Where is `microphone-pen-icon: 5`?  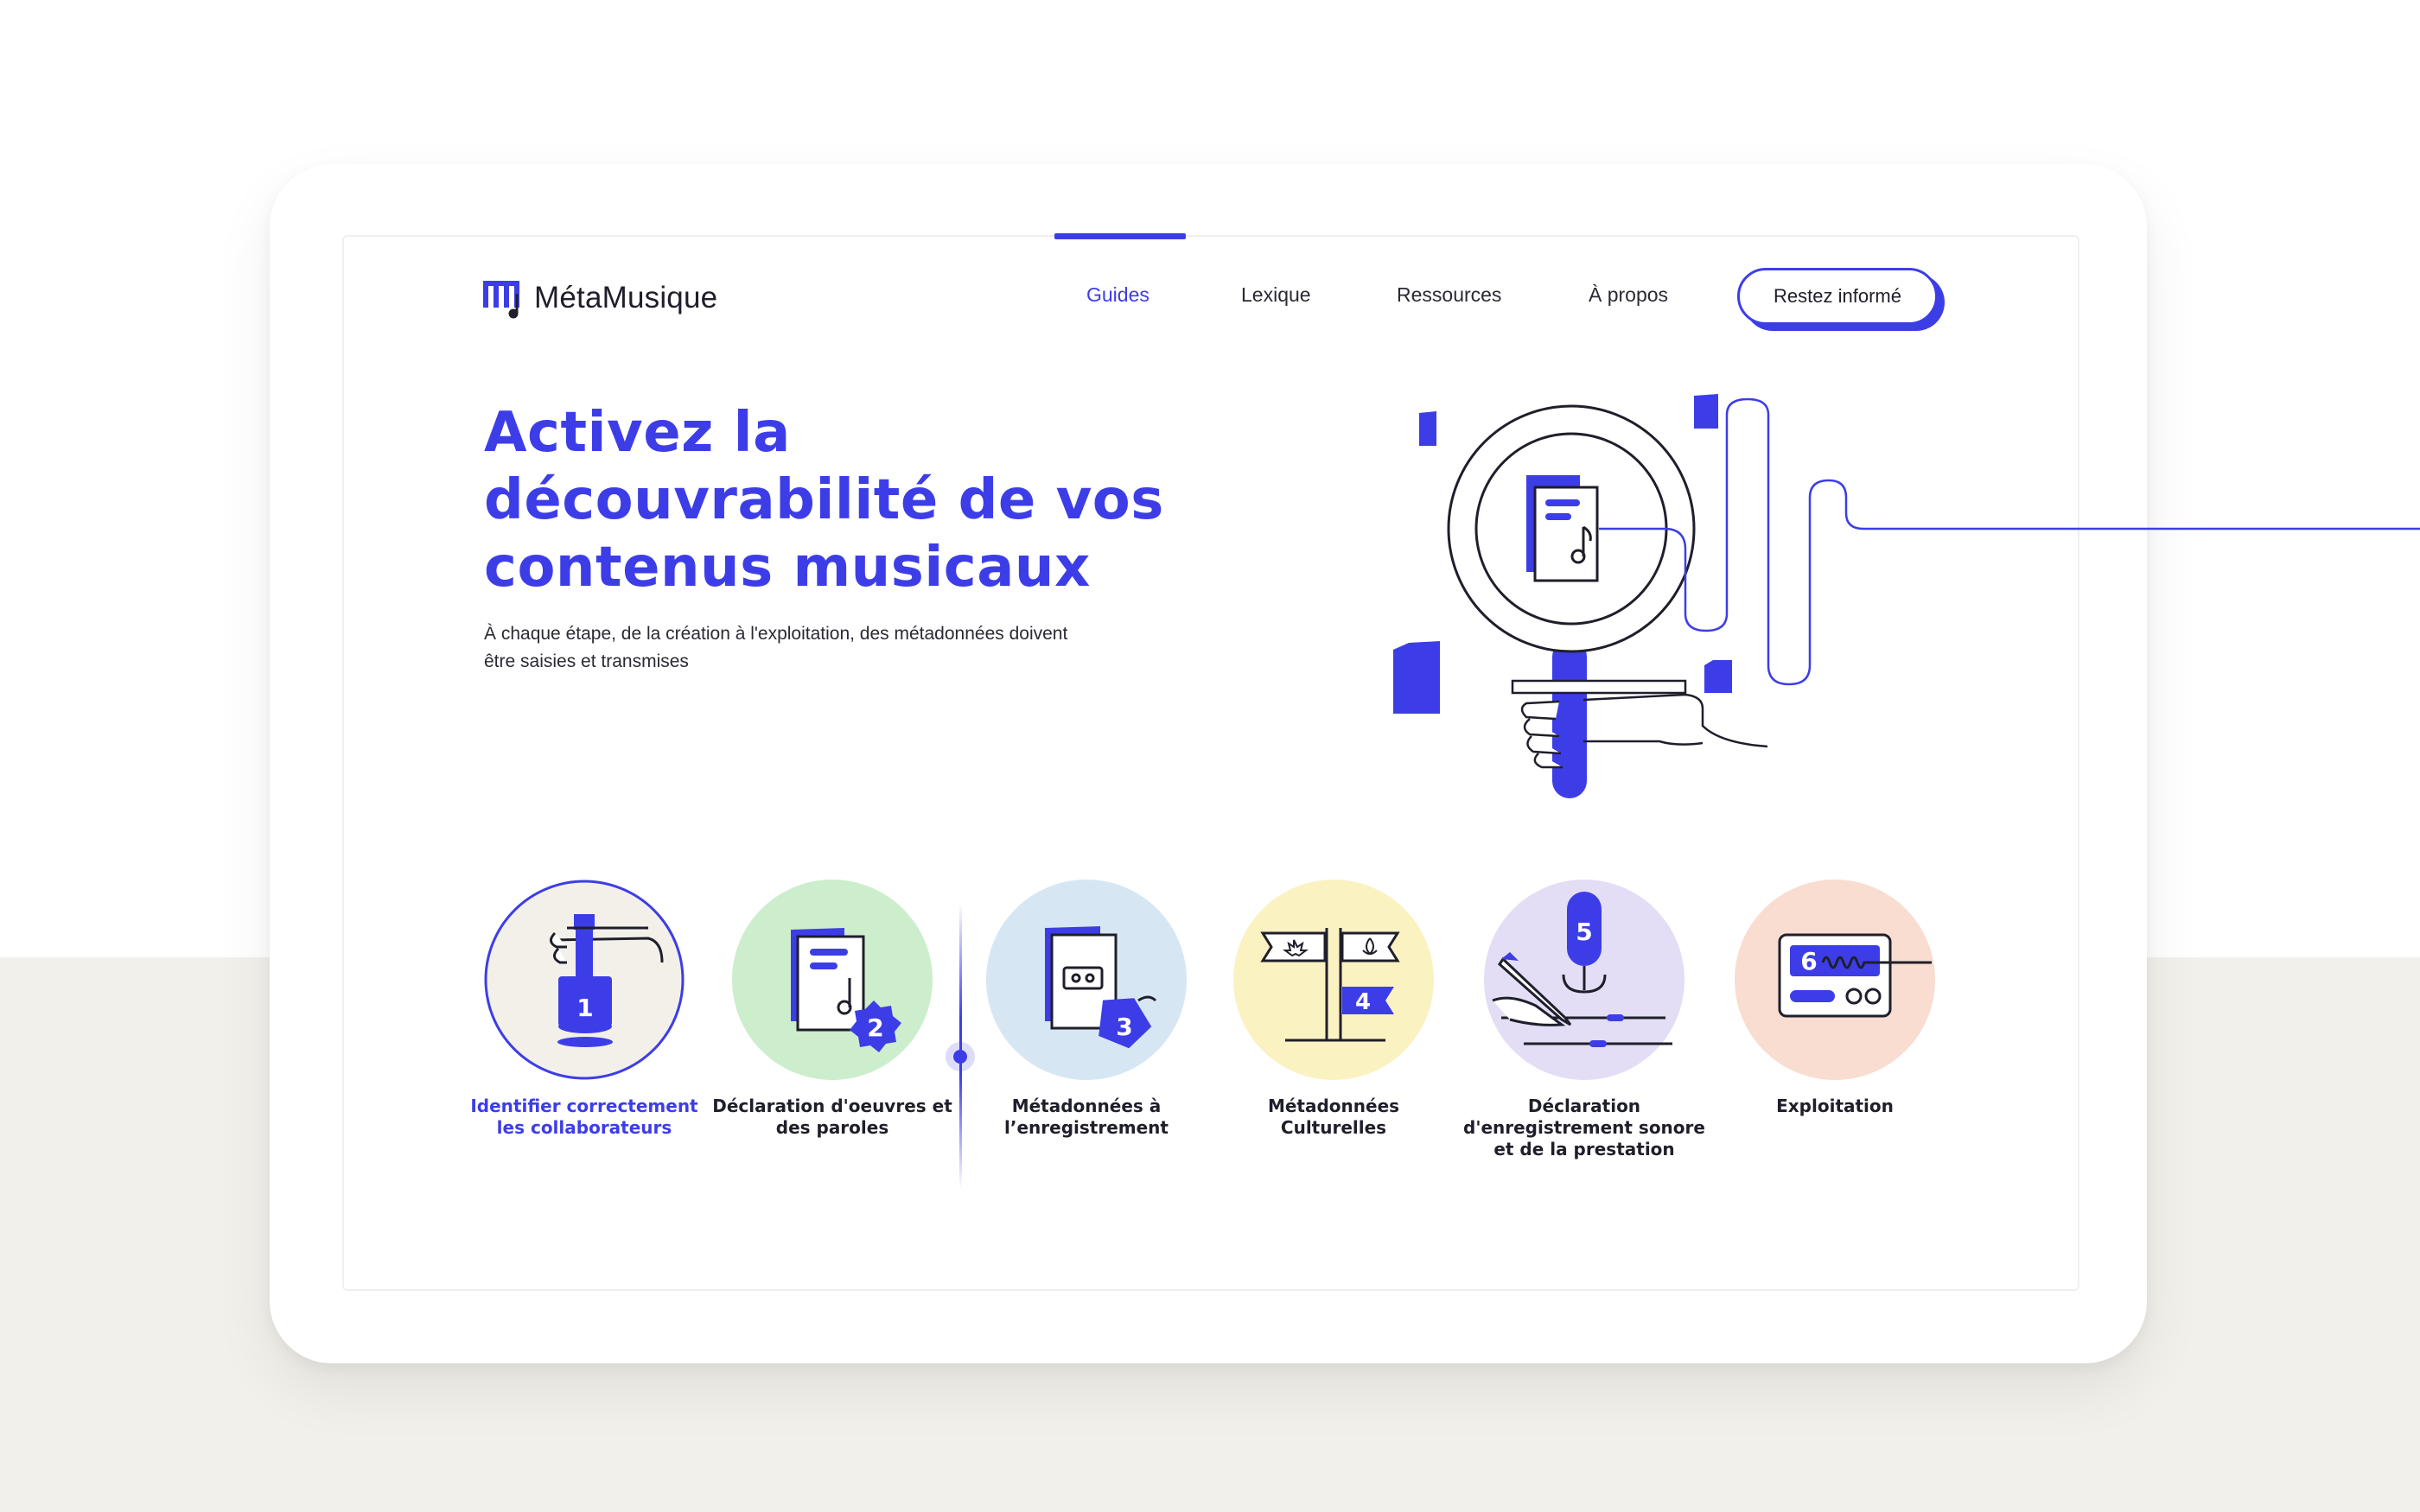 microphone-pen-icon: 5 is located at coordinates (1584, 980).